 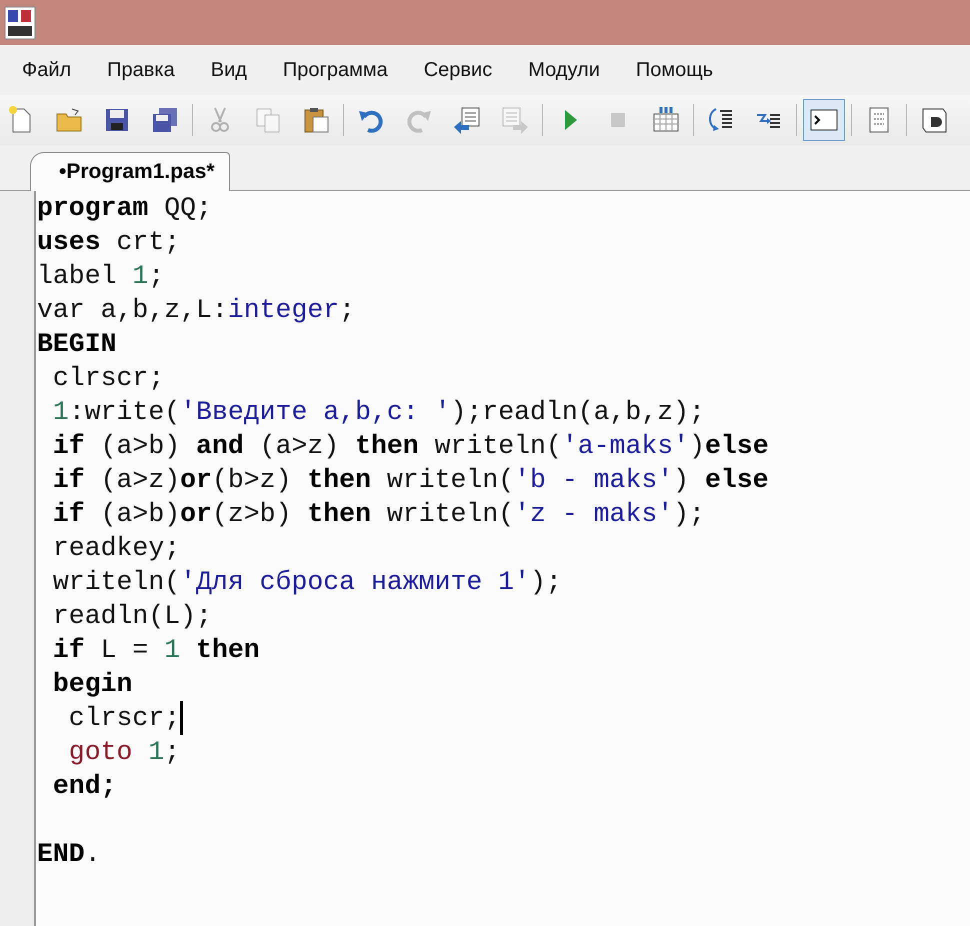 What do you see at coordinates (124, 208) in the screenshot?
I see `code-line: program QQ;` at bounding box center [124, 208].